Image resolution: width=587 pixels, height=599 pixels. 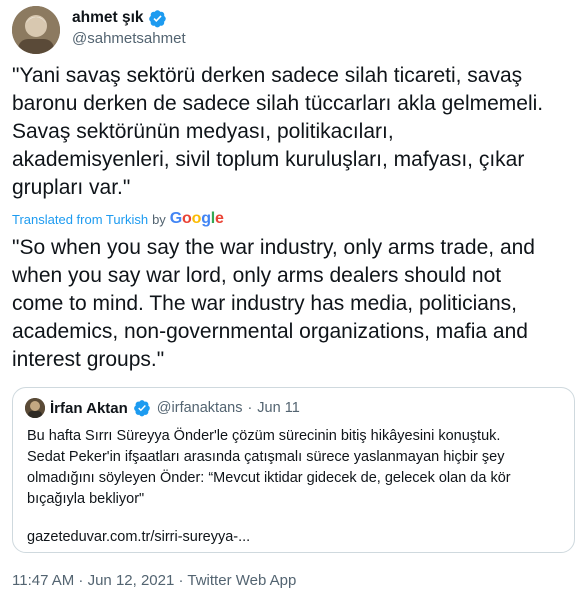 I want to click on quoted-tweet-header: İrfan Aktan @irfanaktans · Jun 11, so click(x=162, y=408).